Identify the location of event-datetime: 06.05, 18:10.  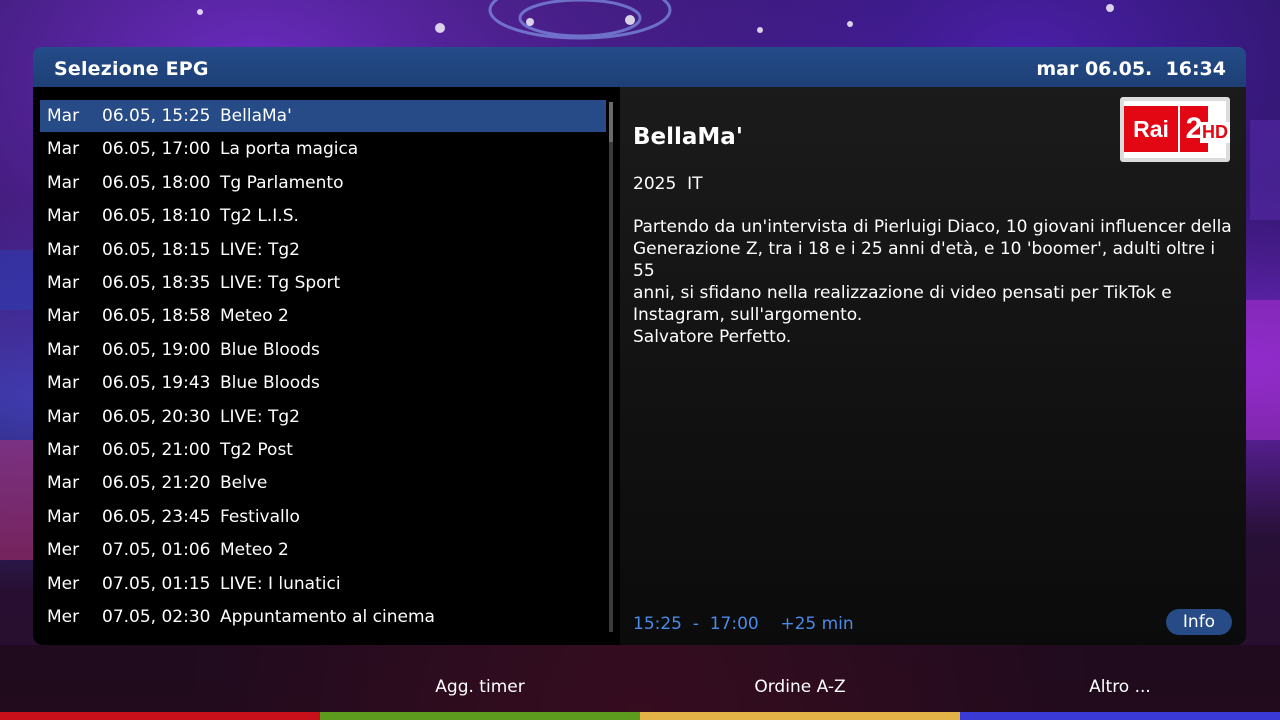
(156, 216).